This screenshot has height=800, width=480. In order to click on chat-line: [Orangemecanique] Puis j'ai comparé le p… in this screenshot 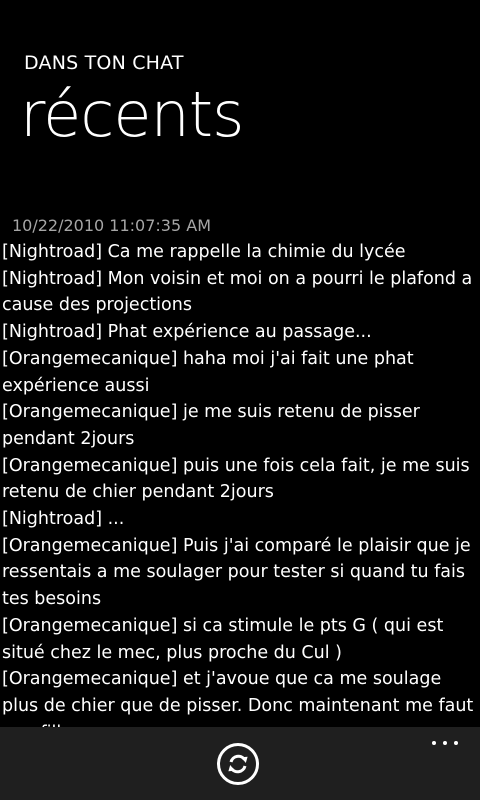, I will do `click(236, 572)`.